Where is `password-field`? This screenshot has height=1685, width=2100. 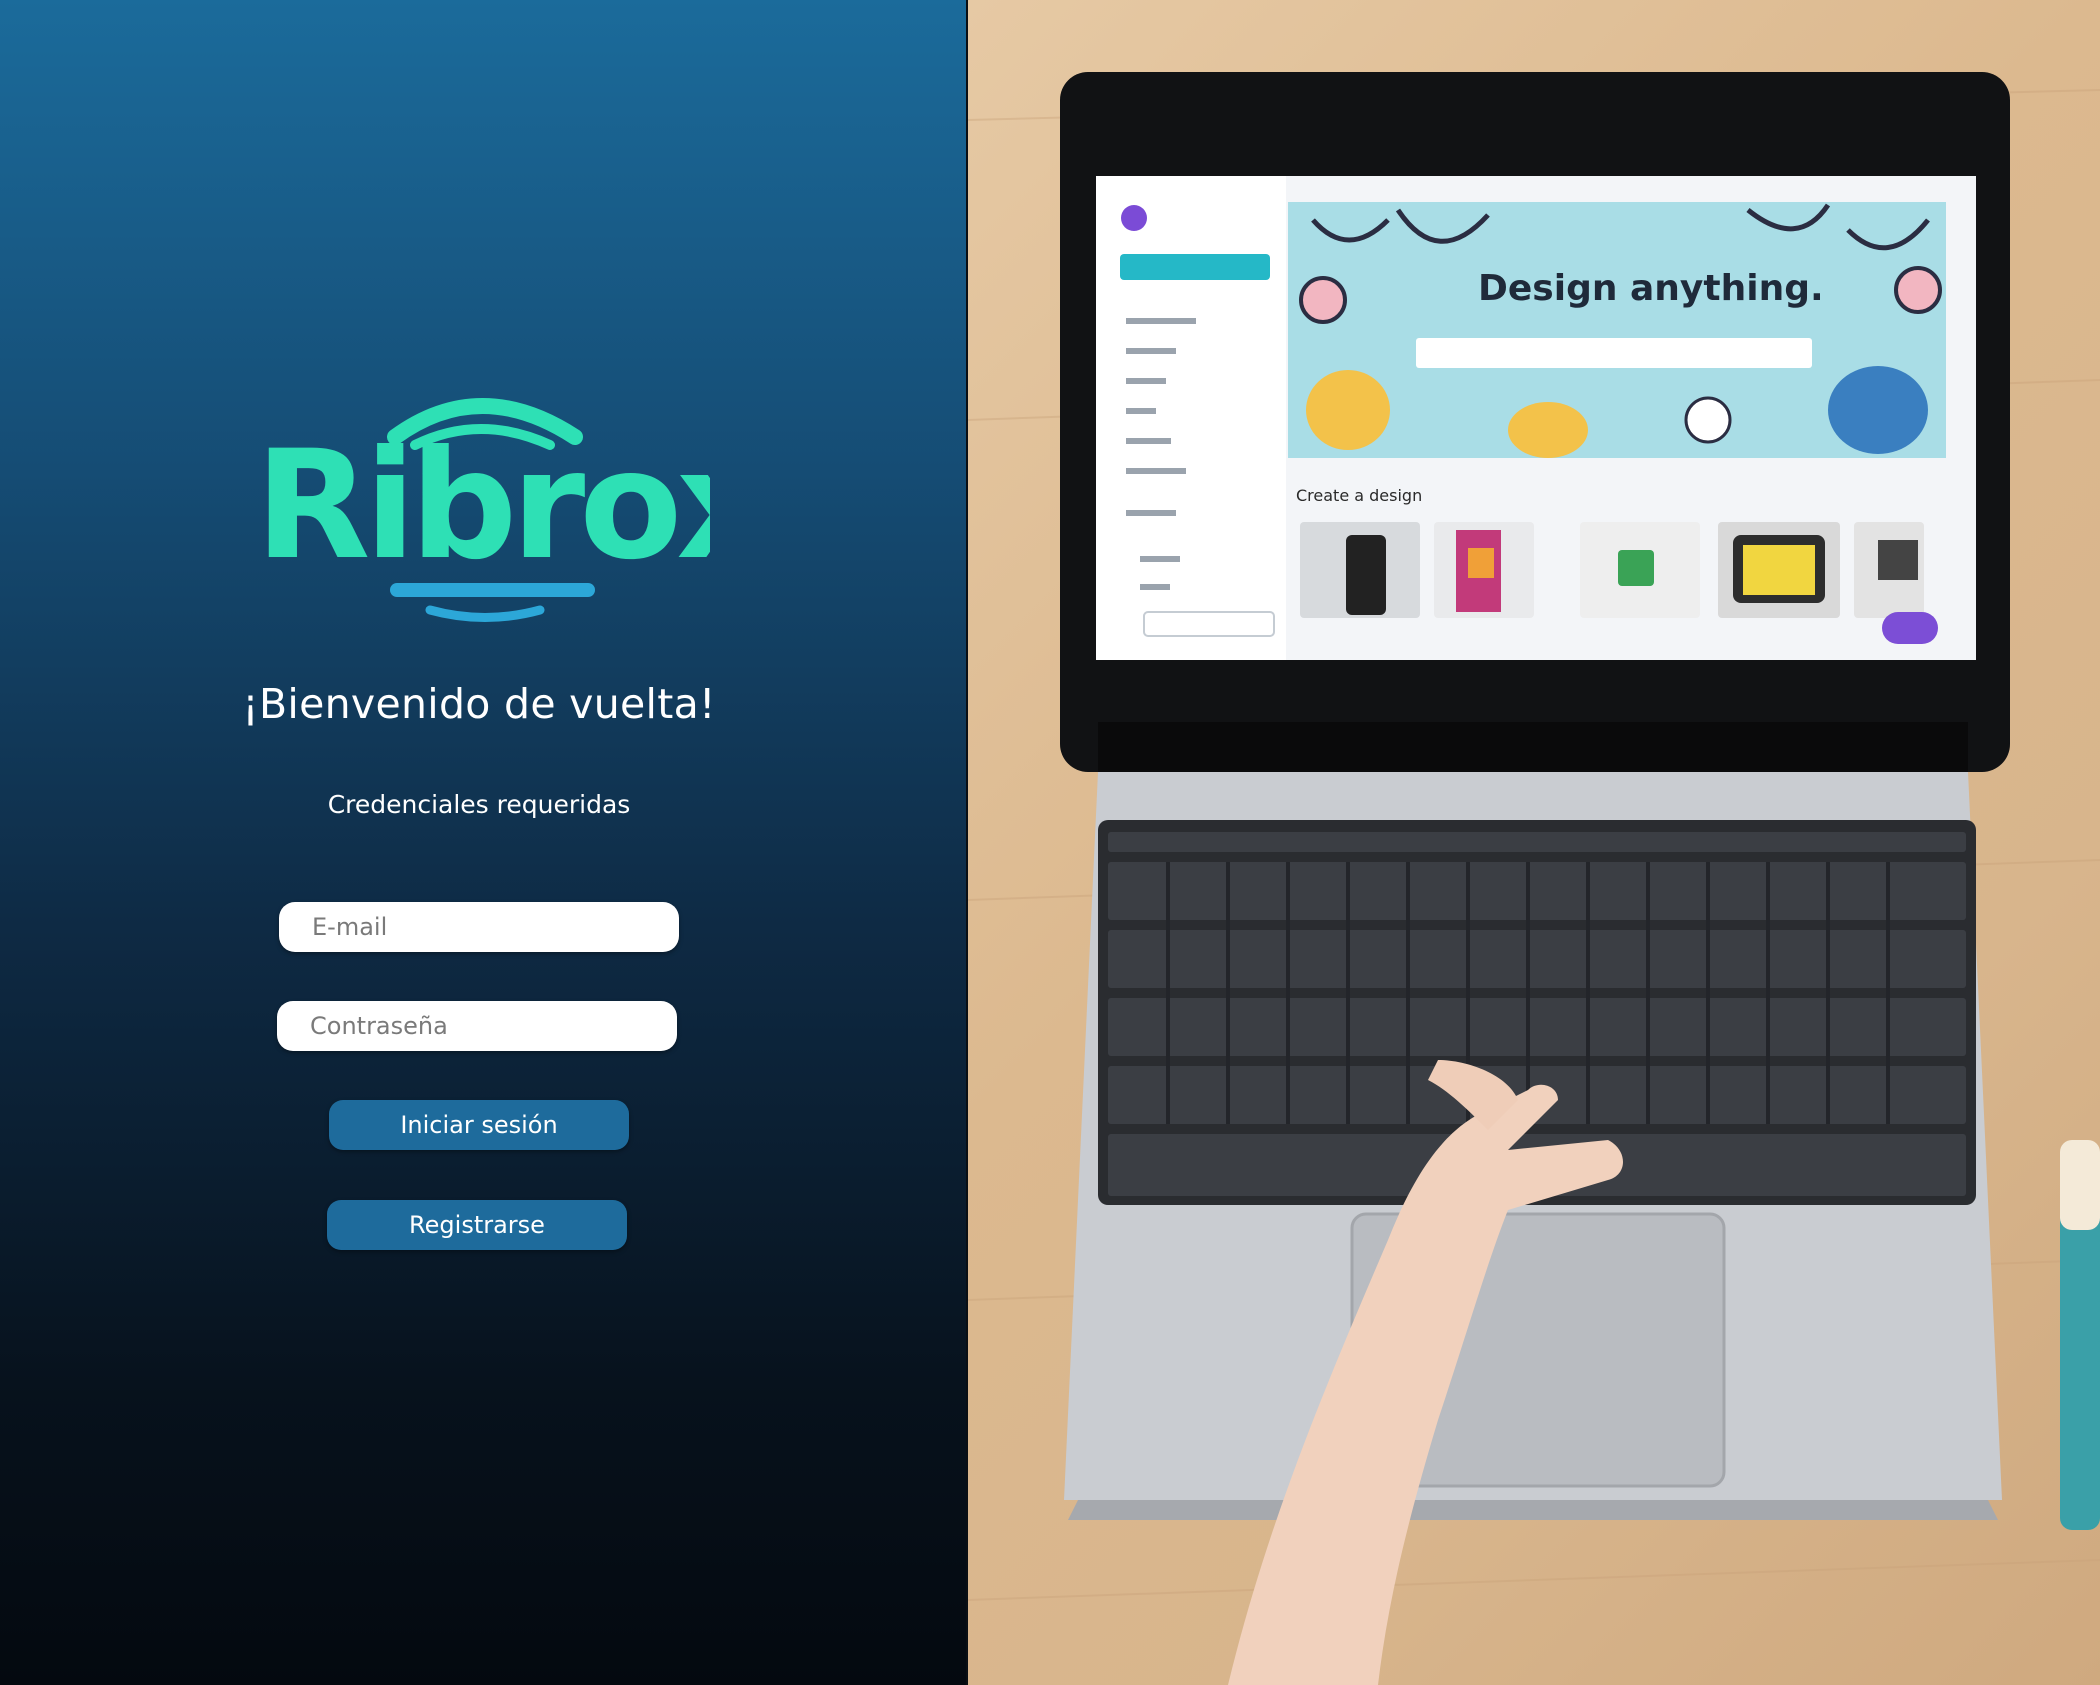 password-field is located at coordinates (477, 1026).